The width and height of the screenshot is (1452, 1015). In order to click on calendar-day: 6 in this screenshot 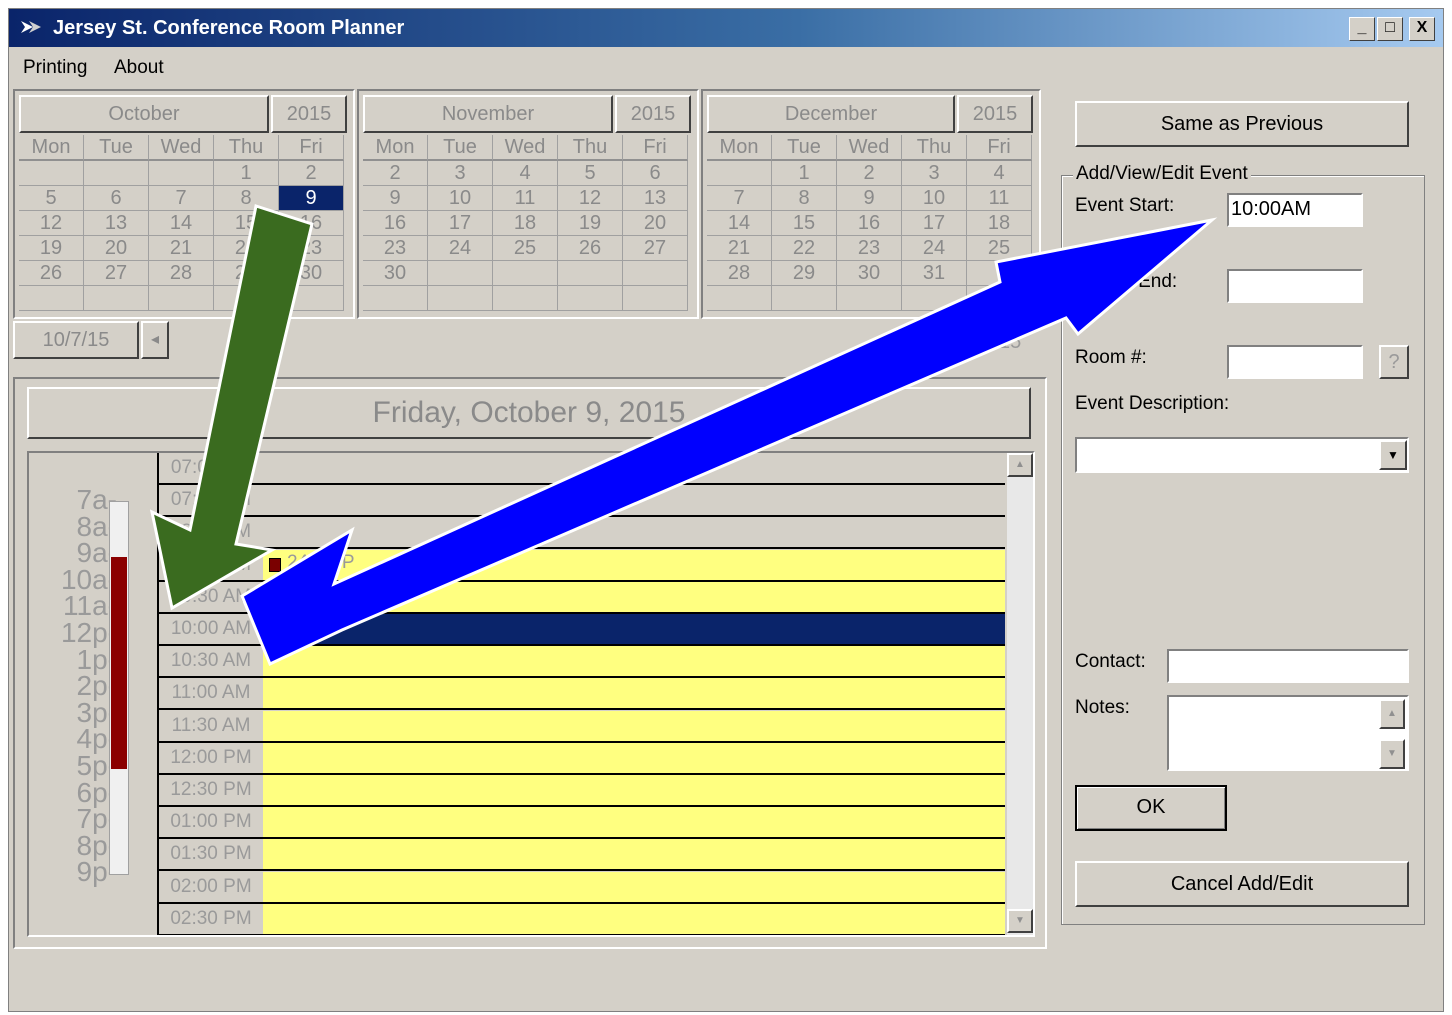, I will do `click(116, 198)`.